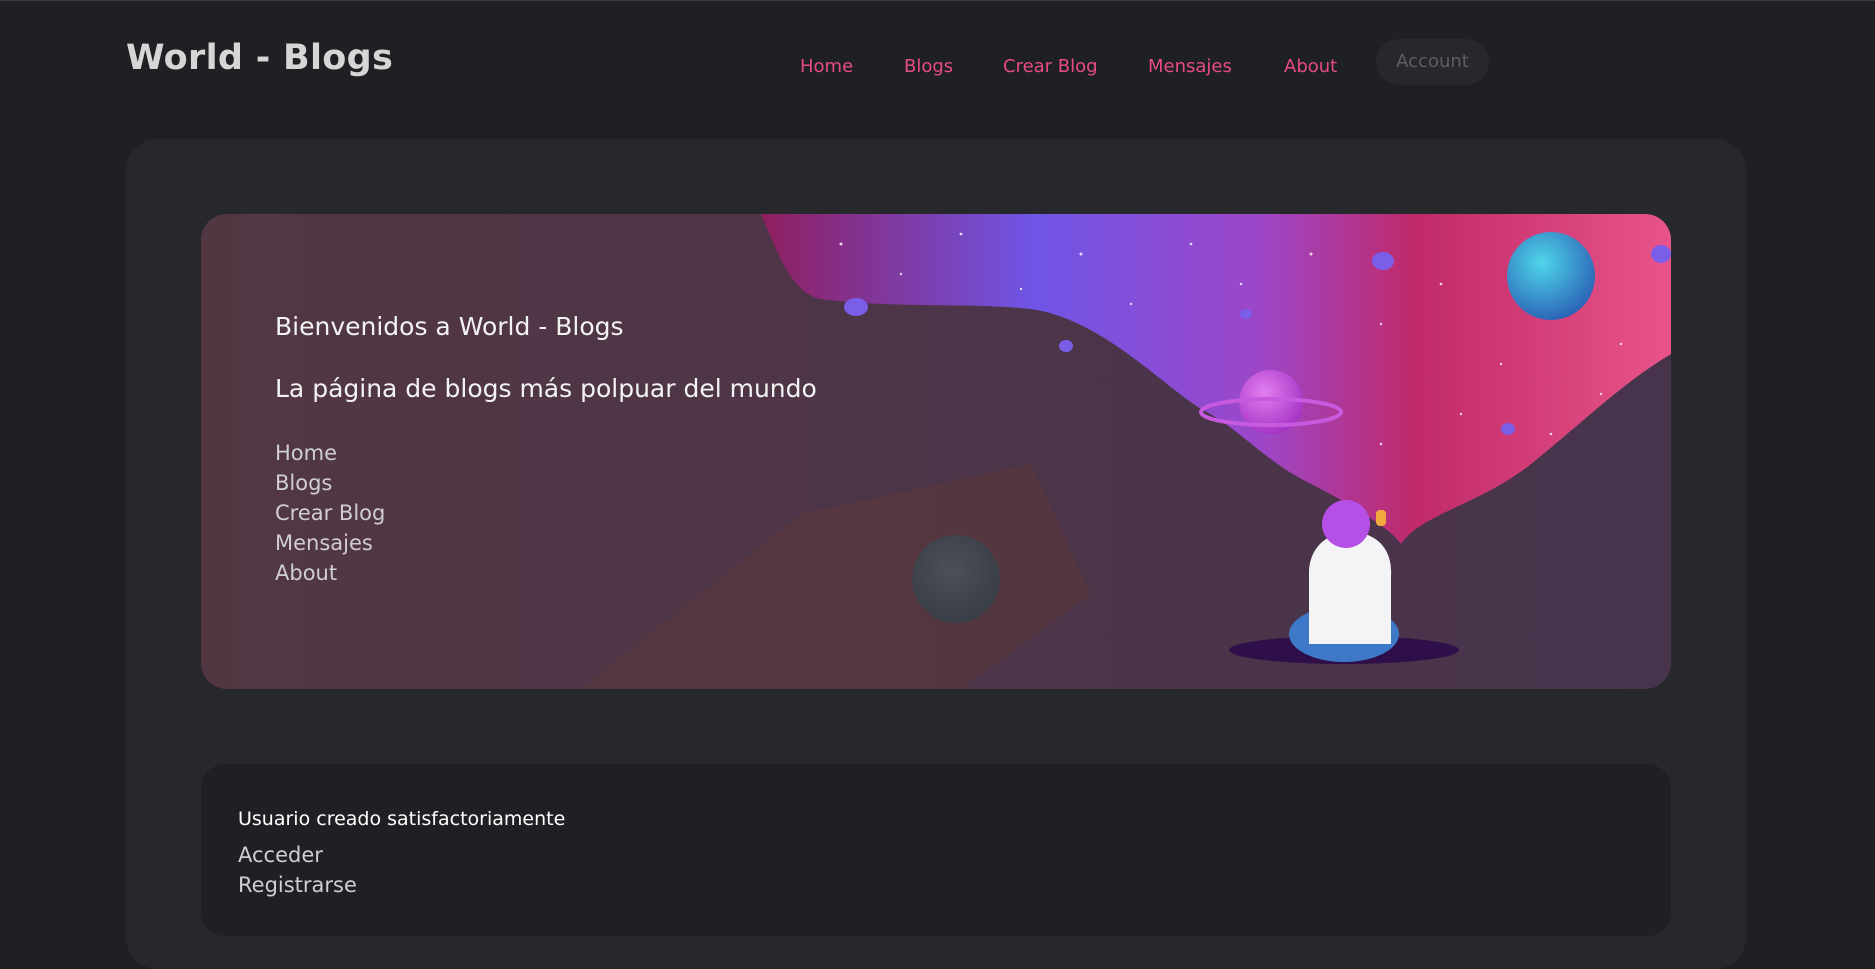 The height and width of the screenshot is (969, 1875). I want to click on auth-link-list: Acceder Registrarse, so click(297, 870).